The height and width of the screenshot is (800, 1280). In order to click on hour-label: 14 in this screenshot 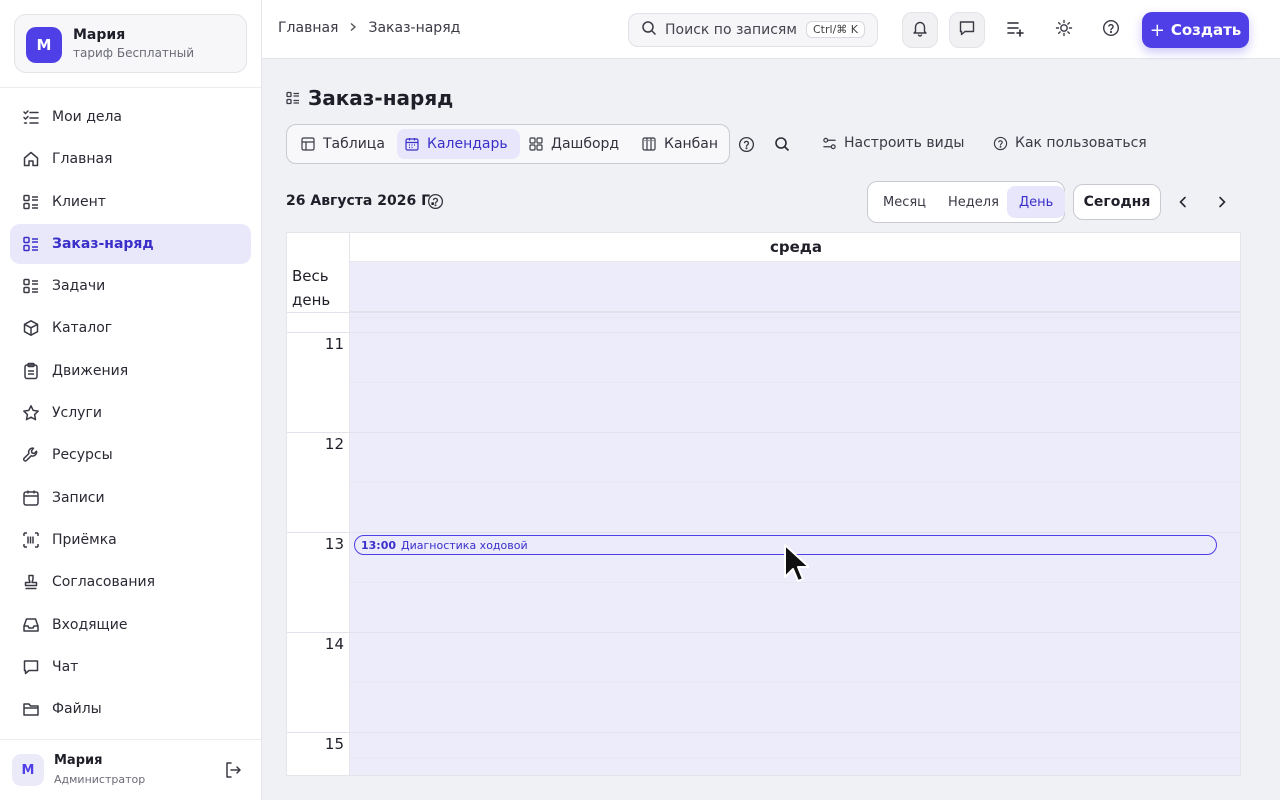, I will do `click(334, 644)`.